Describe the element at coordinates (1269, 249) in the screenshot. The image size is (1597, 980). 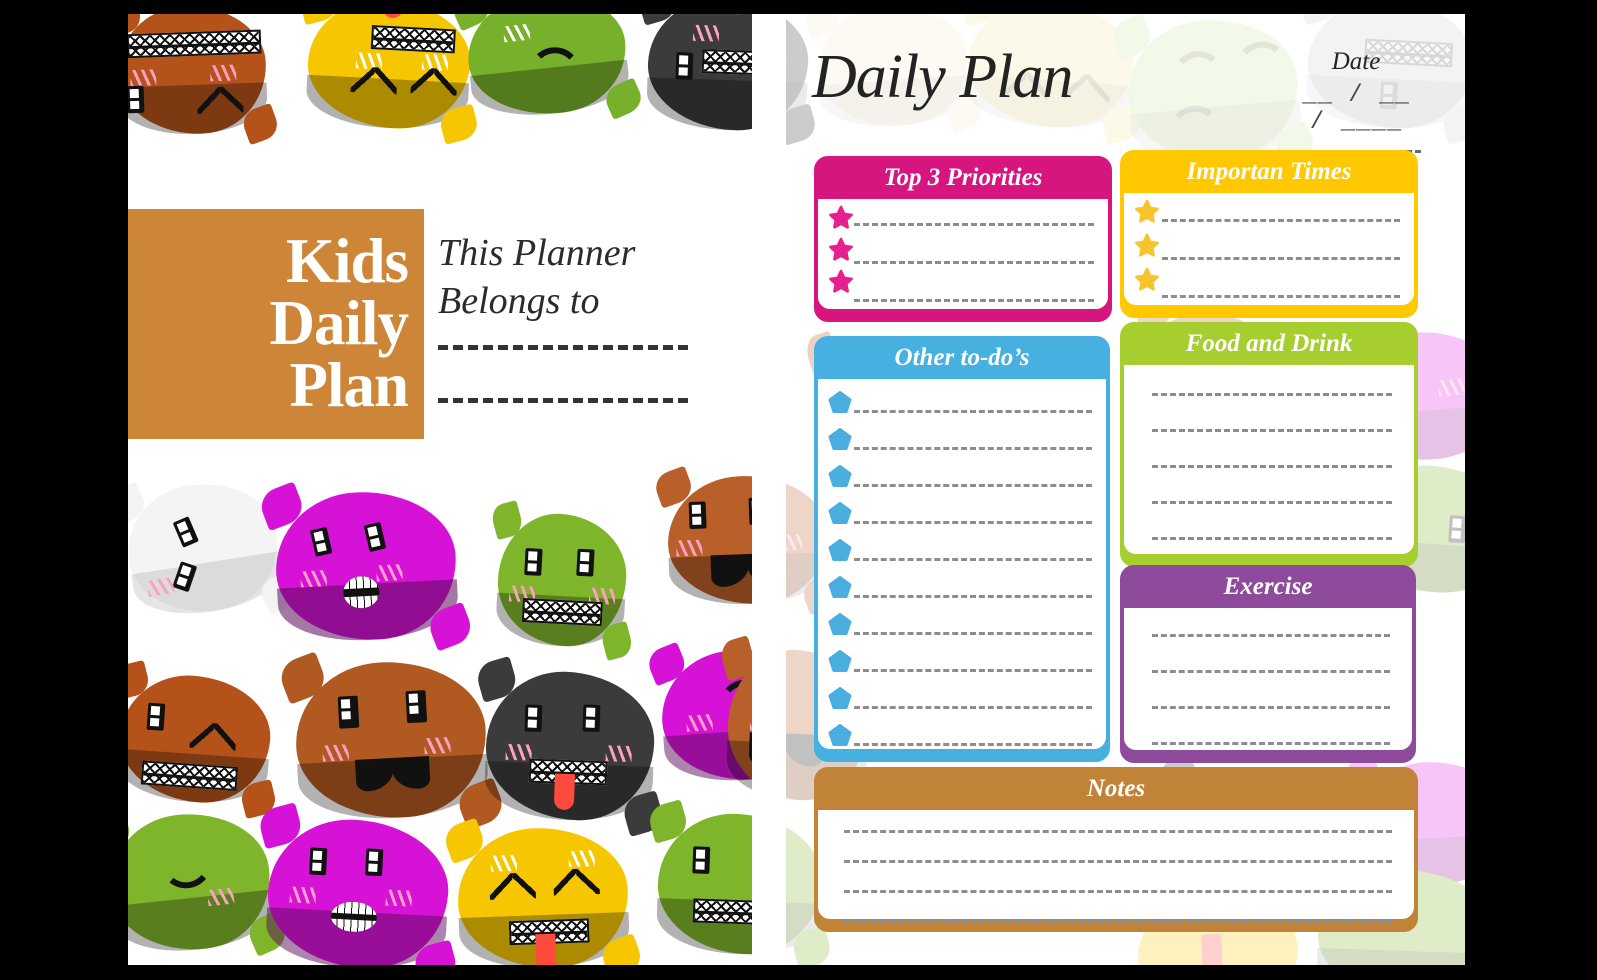
I see `card-important-times-body` at that location.